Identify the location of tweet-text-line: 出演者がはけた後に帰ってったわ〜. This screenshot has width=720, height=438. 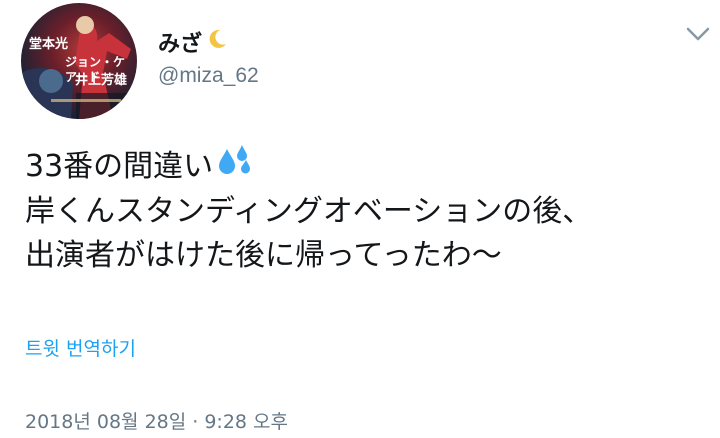
(263, 255).